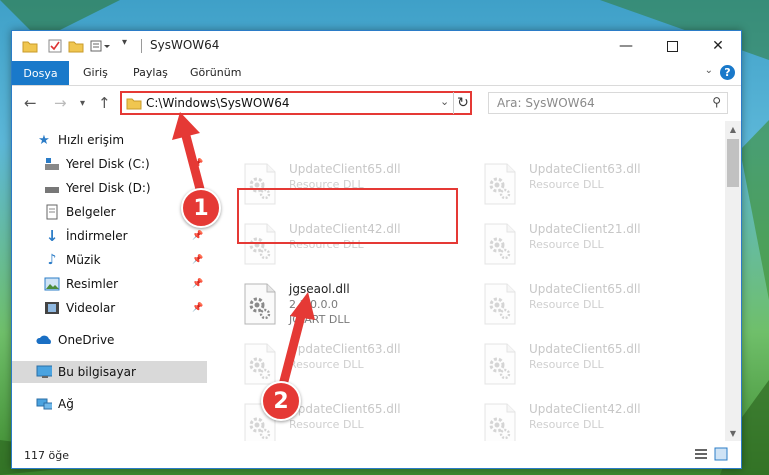 Image resolution: width=769 pixels, height=475 pixels. Describe the element at coordinates (243, 251) in the screenshot. I see `annotation-arrows` at that location.